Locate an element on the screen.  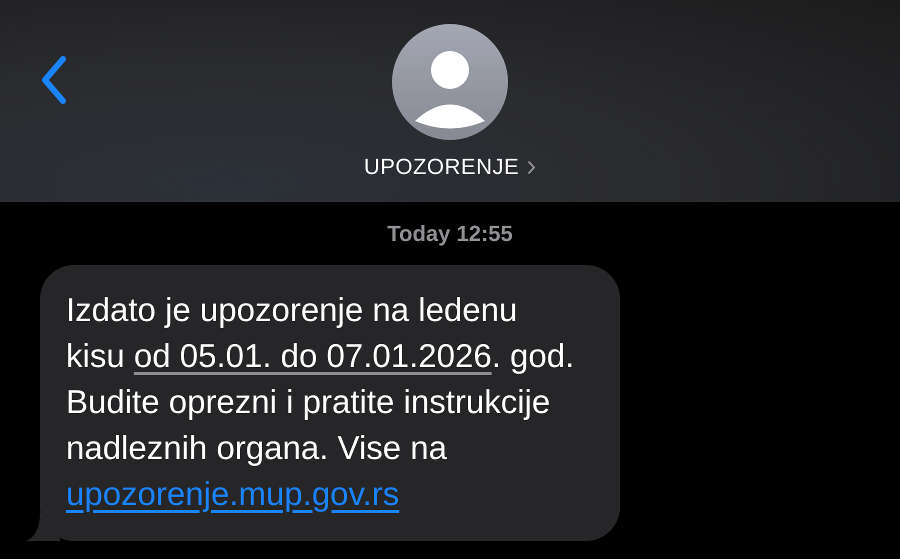
chevron-icon is located at coordinates (531, 167).